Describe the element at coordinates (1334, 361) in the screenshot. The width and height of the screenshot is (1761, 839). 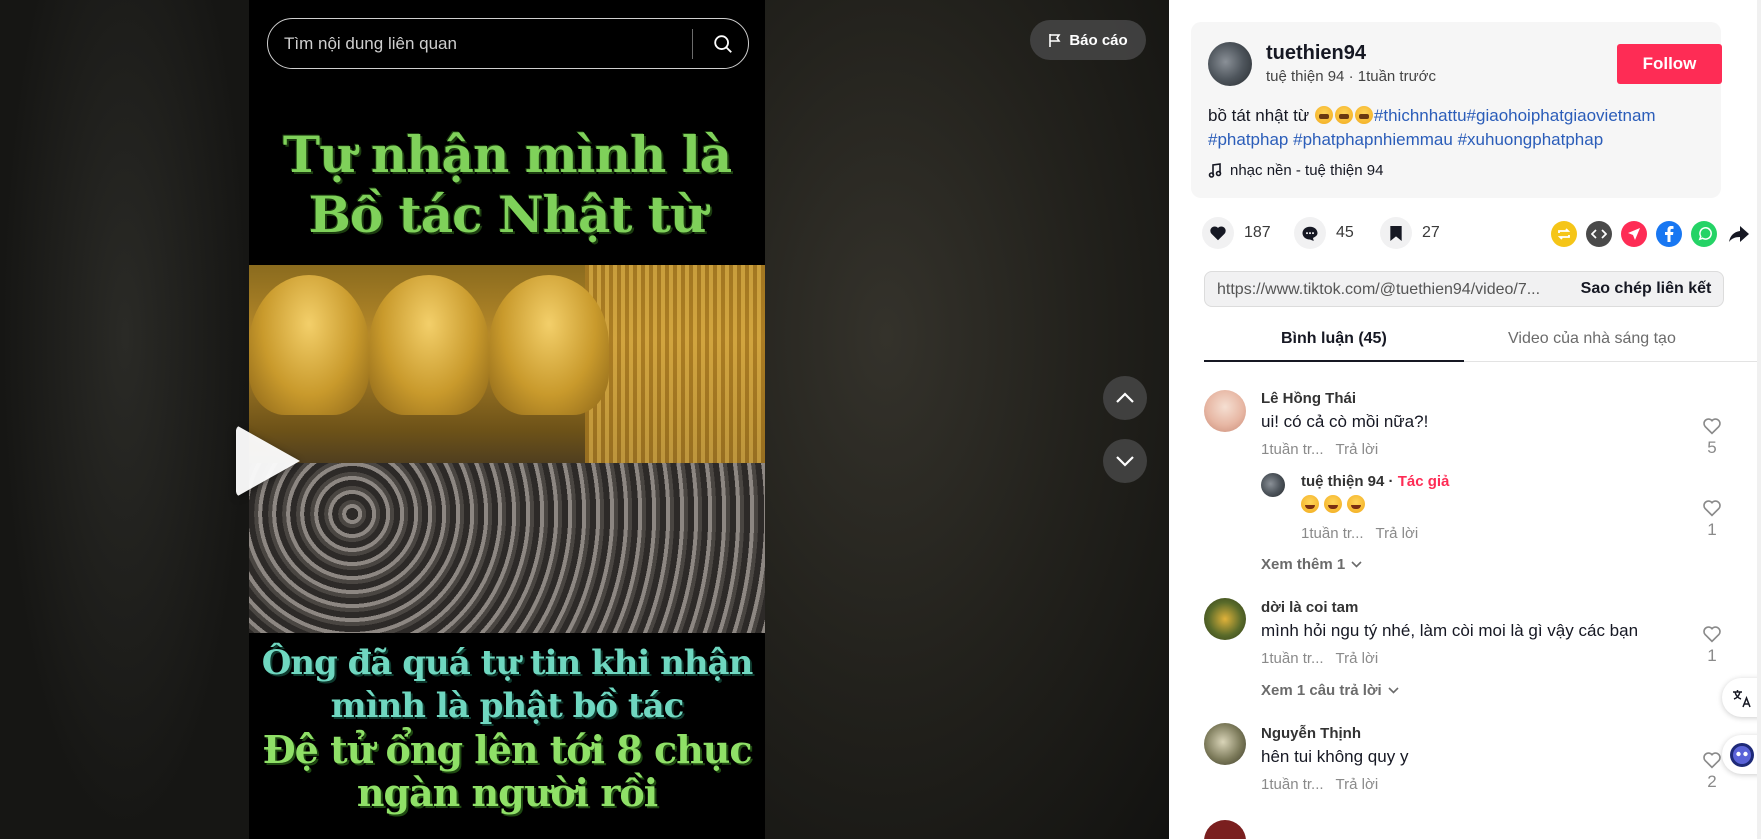
I see `active-tab-indicator` at that location.